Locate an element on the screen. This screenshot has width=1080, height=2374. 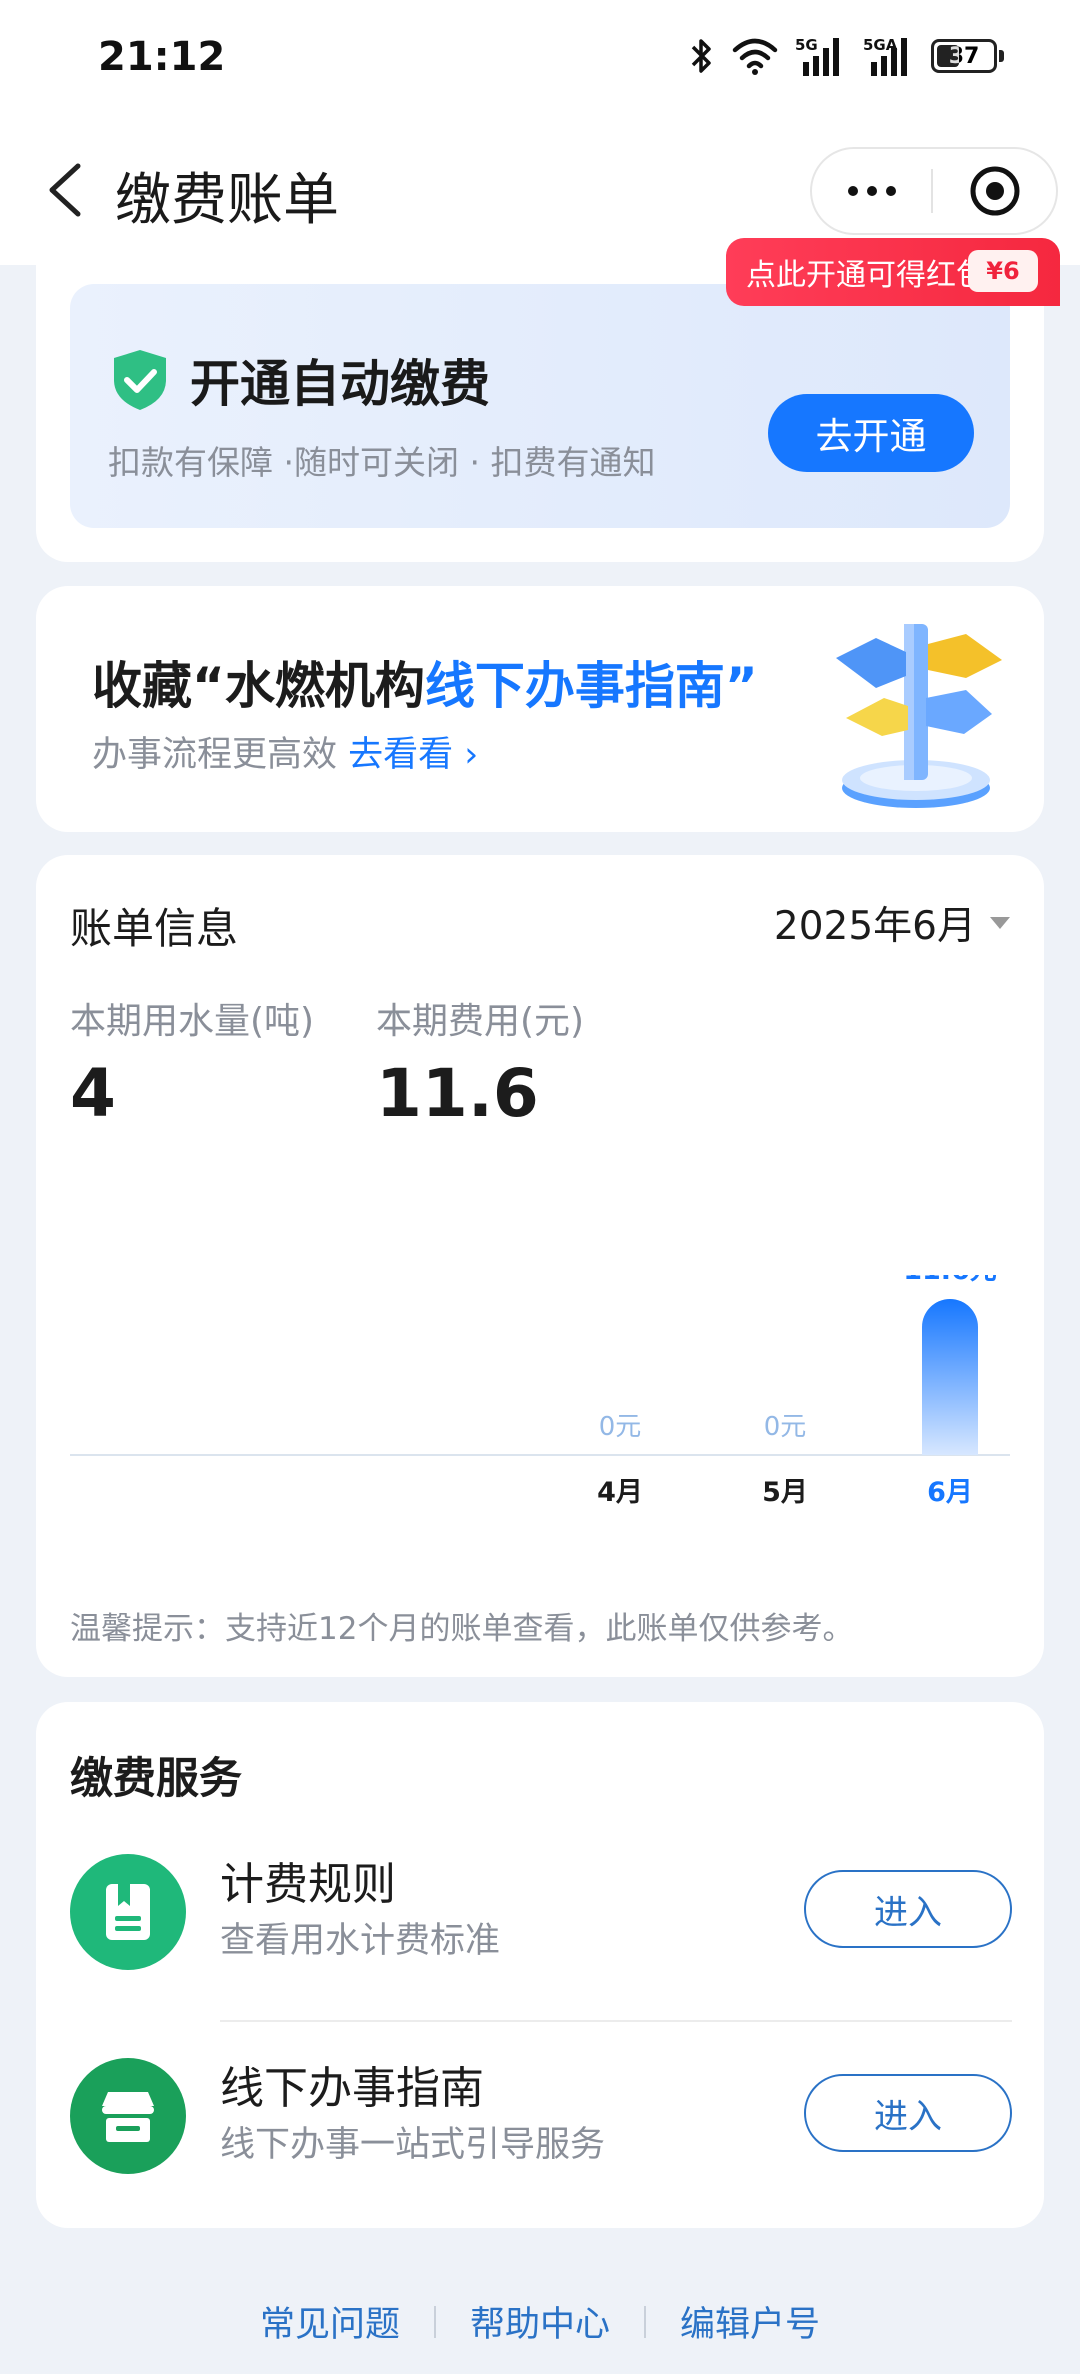
red-packet-promo: 点此开通可得红包 ¥6 is located at coordinates (893, 272).